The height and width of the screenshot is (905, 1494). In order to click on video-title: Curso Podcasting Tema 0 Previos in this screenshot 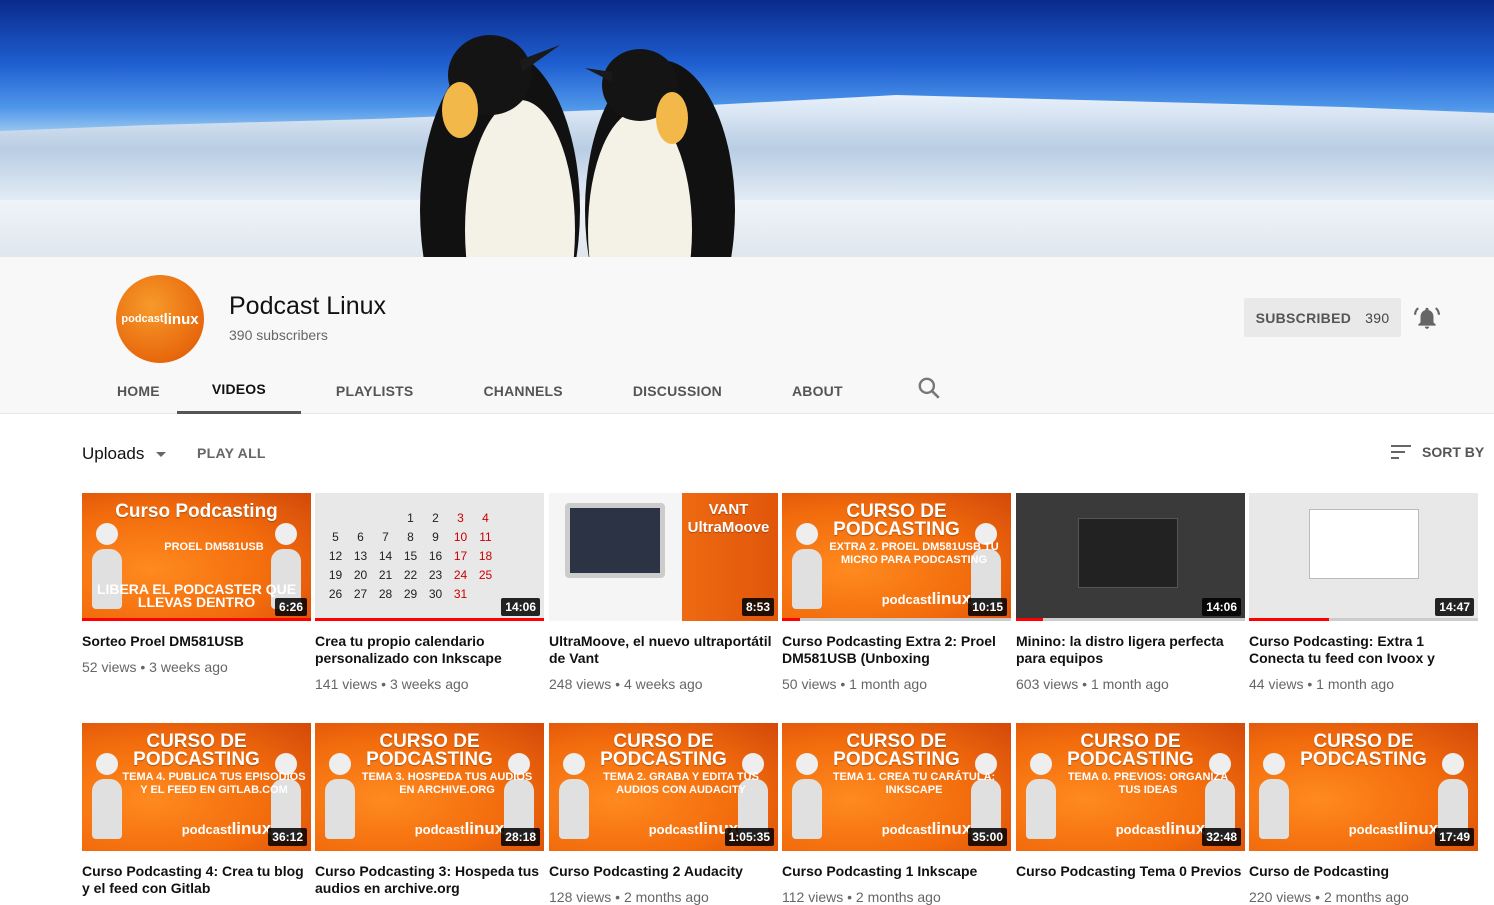, I will do `click(1130, 871)`.